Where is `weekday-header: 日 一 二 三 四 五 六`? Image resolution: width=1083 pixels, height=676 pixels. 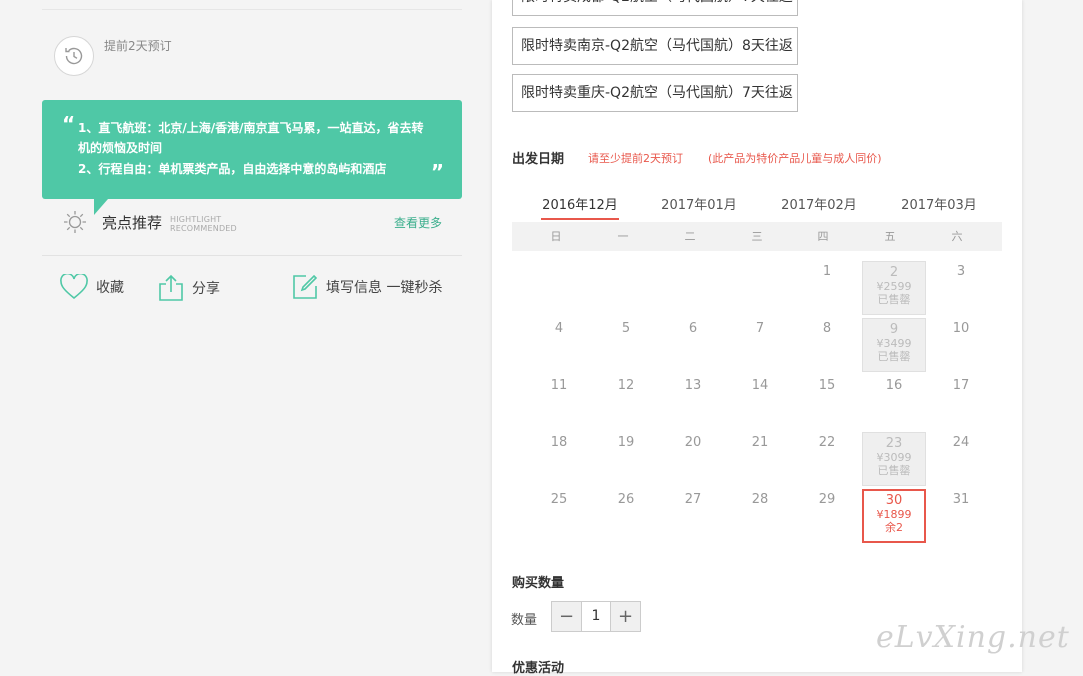
weekday-header: 日 一 二 三 四 五 六 is located at coordinates (757, 236).